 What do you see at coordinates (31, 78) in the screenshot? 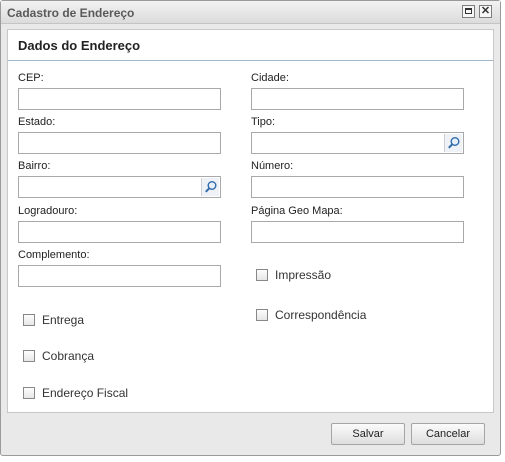
I see `cep-label: CEP:` at bounding box center [31, 78].